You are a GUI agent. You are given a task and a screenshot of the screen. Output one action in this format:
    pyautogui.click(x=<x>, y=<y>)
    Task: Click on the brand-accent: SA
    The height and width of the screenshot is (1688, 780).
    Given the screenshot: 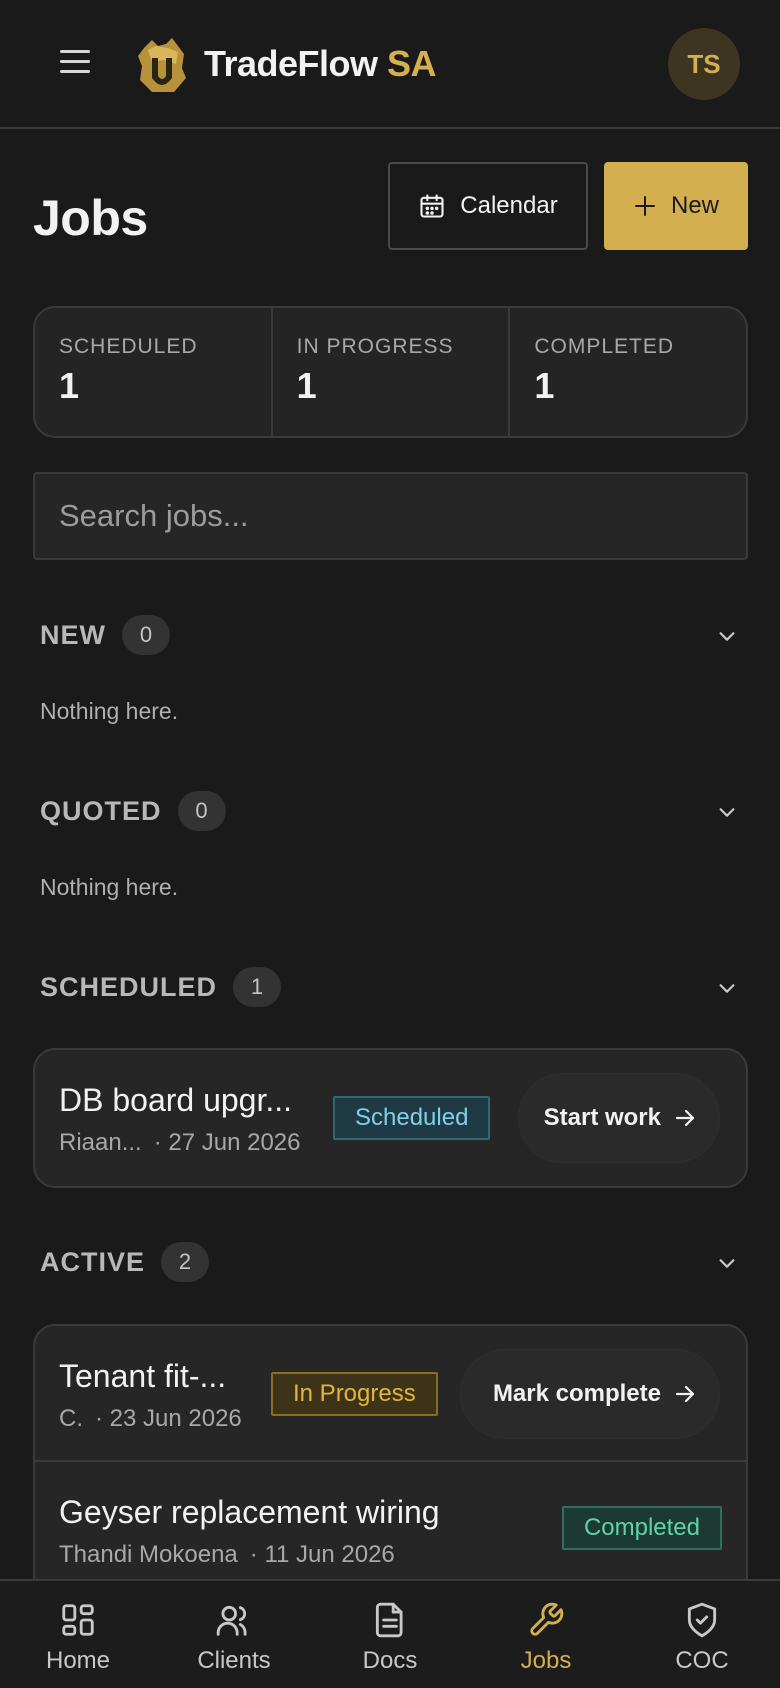 What is the action you would take?
    pyautogui.click(x=412, y=63)
    